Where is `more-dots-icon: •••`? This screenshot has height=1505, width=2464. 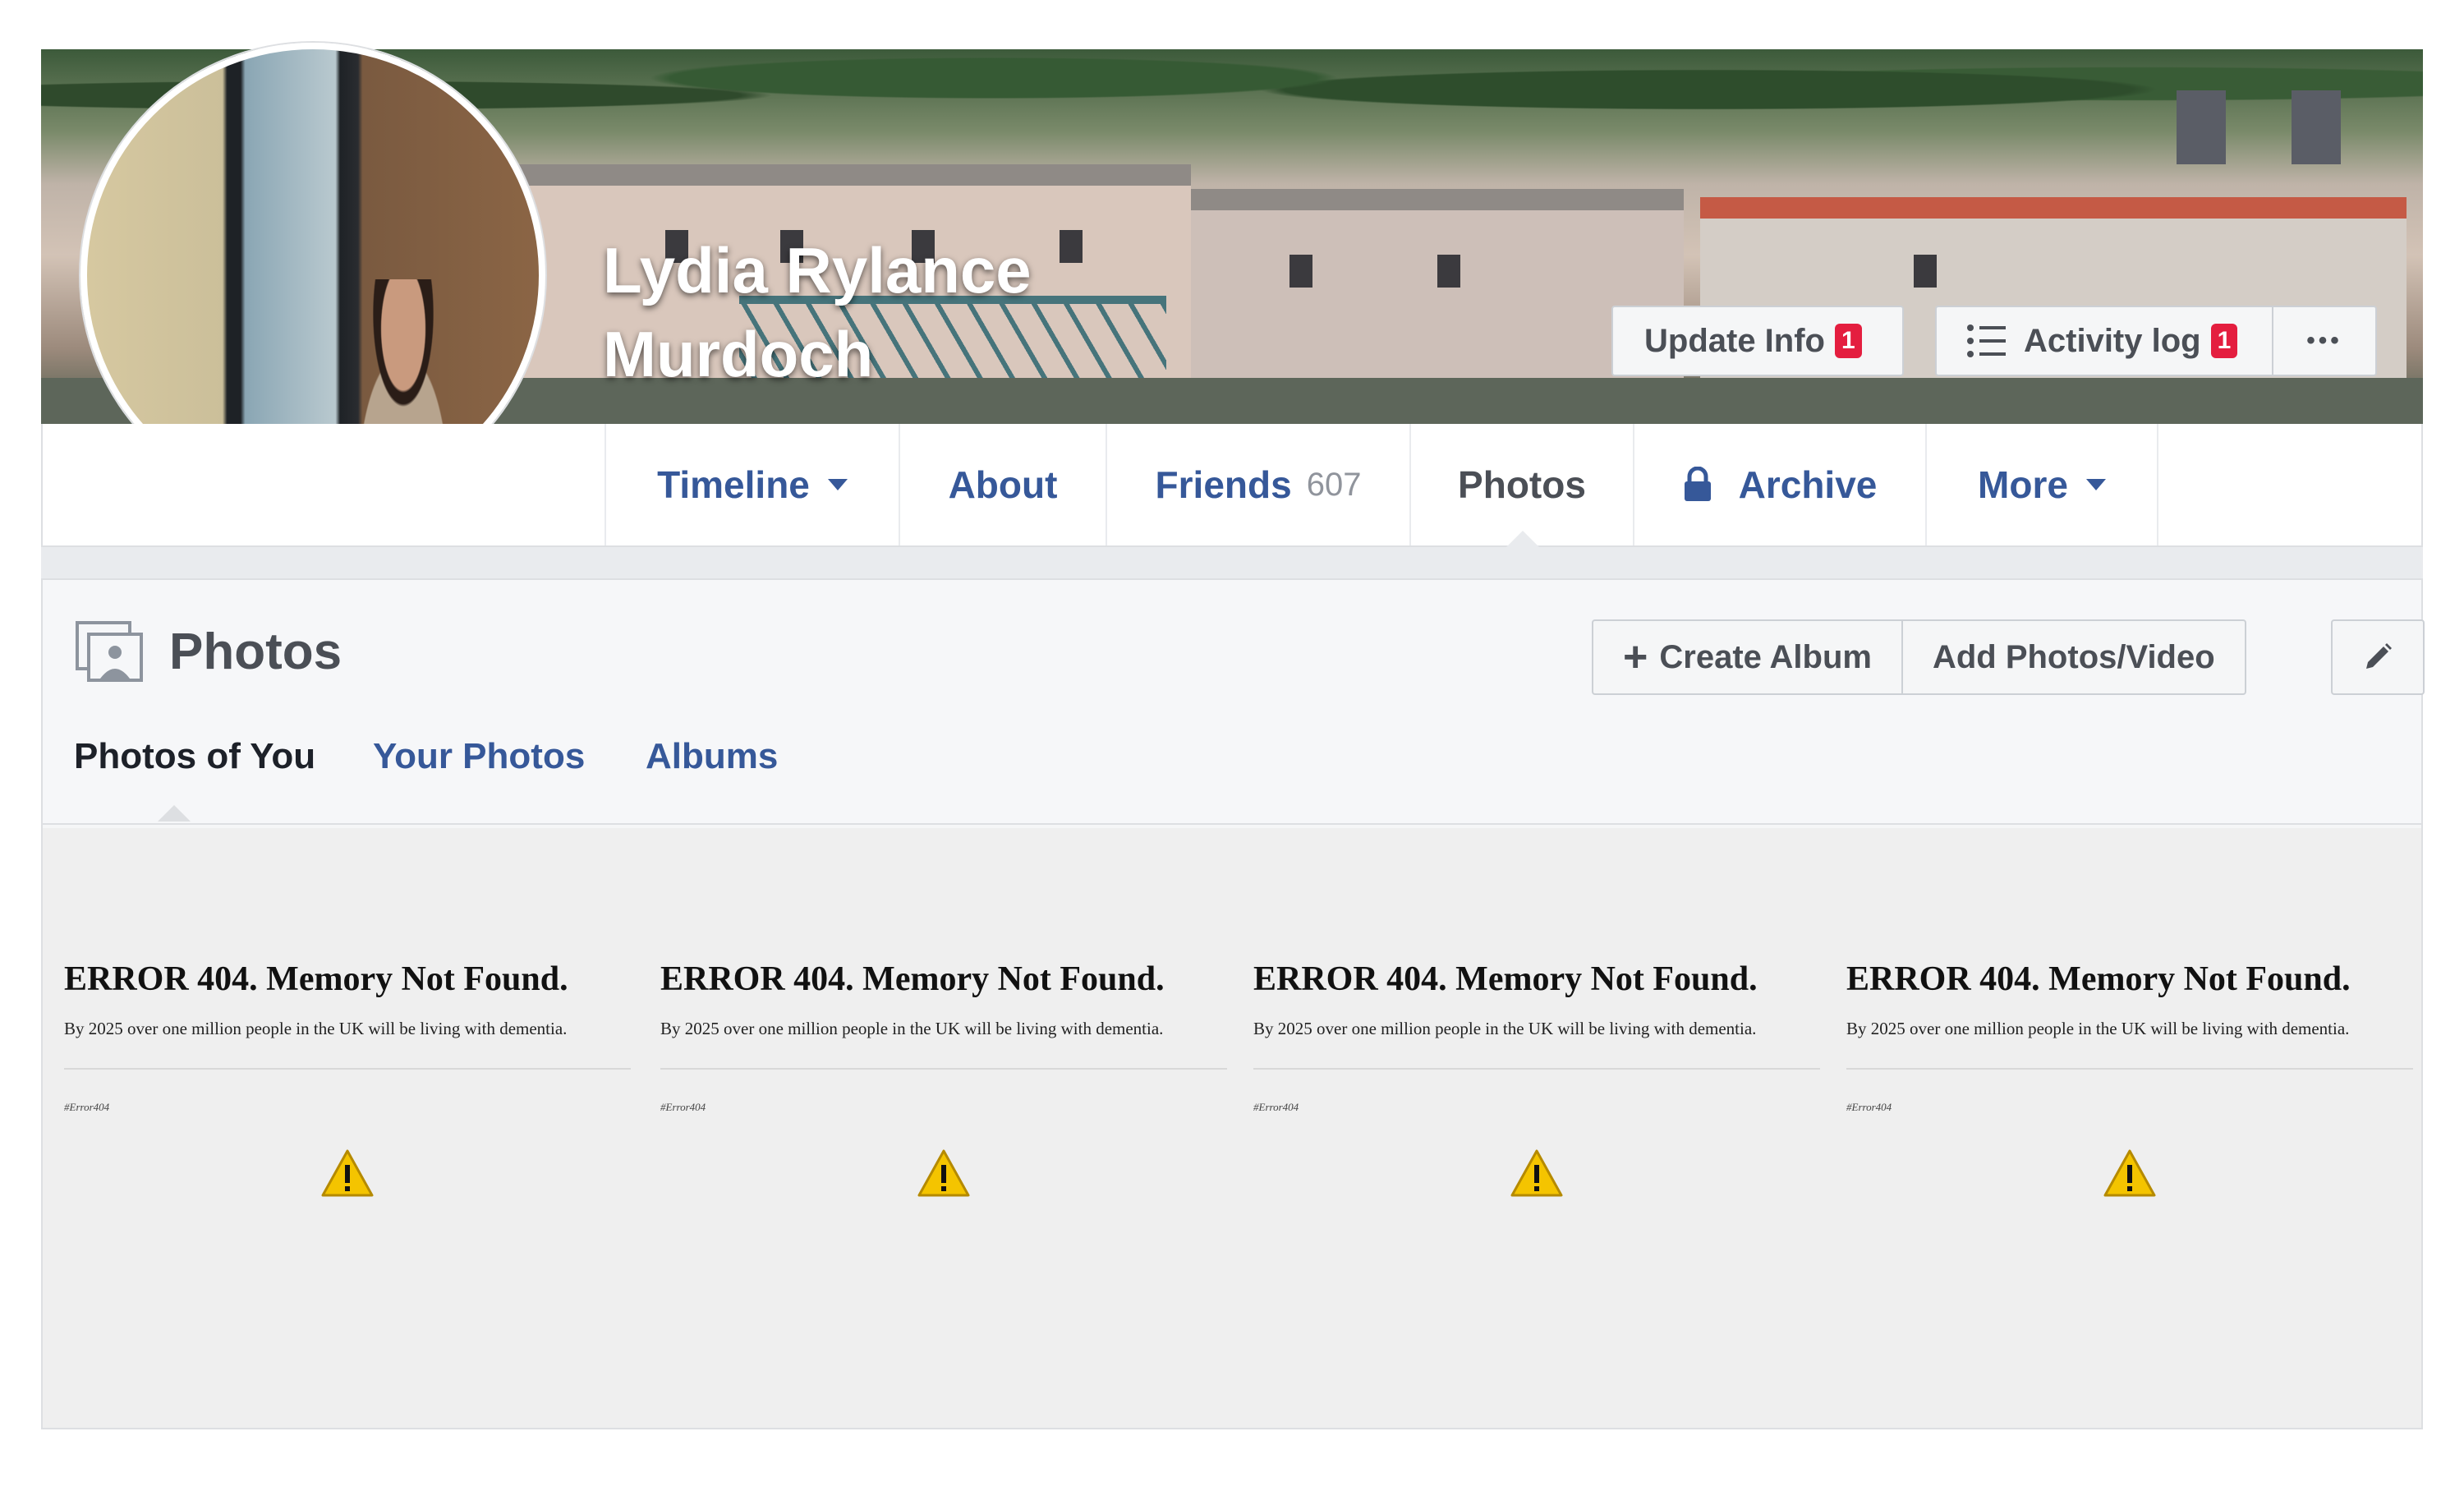
more-dots-icon: ••• is located at coordinates (2324, 340).